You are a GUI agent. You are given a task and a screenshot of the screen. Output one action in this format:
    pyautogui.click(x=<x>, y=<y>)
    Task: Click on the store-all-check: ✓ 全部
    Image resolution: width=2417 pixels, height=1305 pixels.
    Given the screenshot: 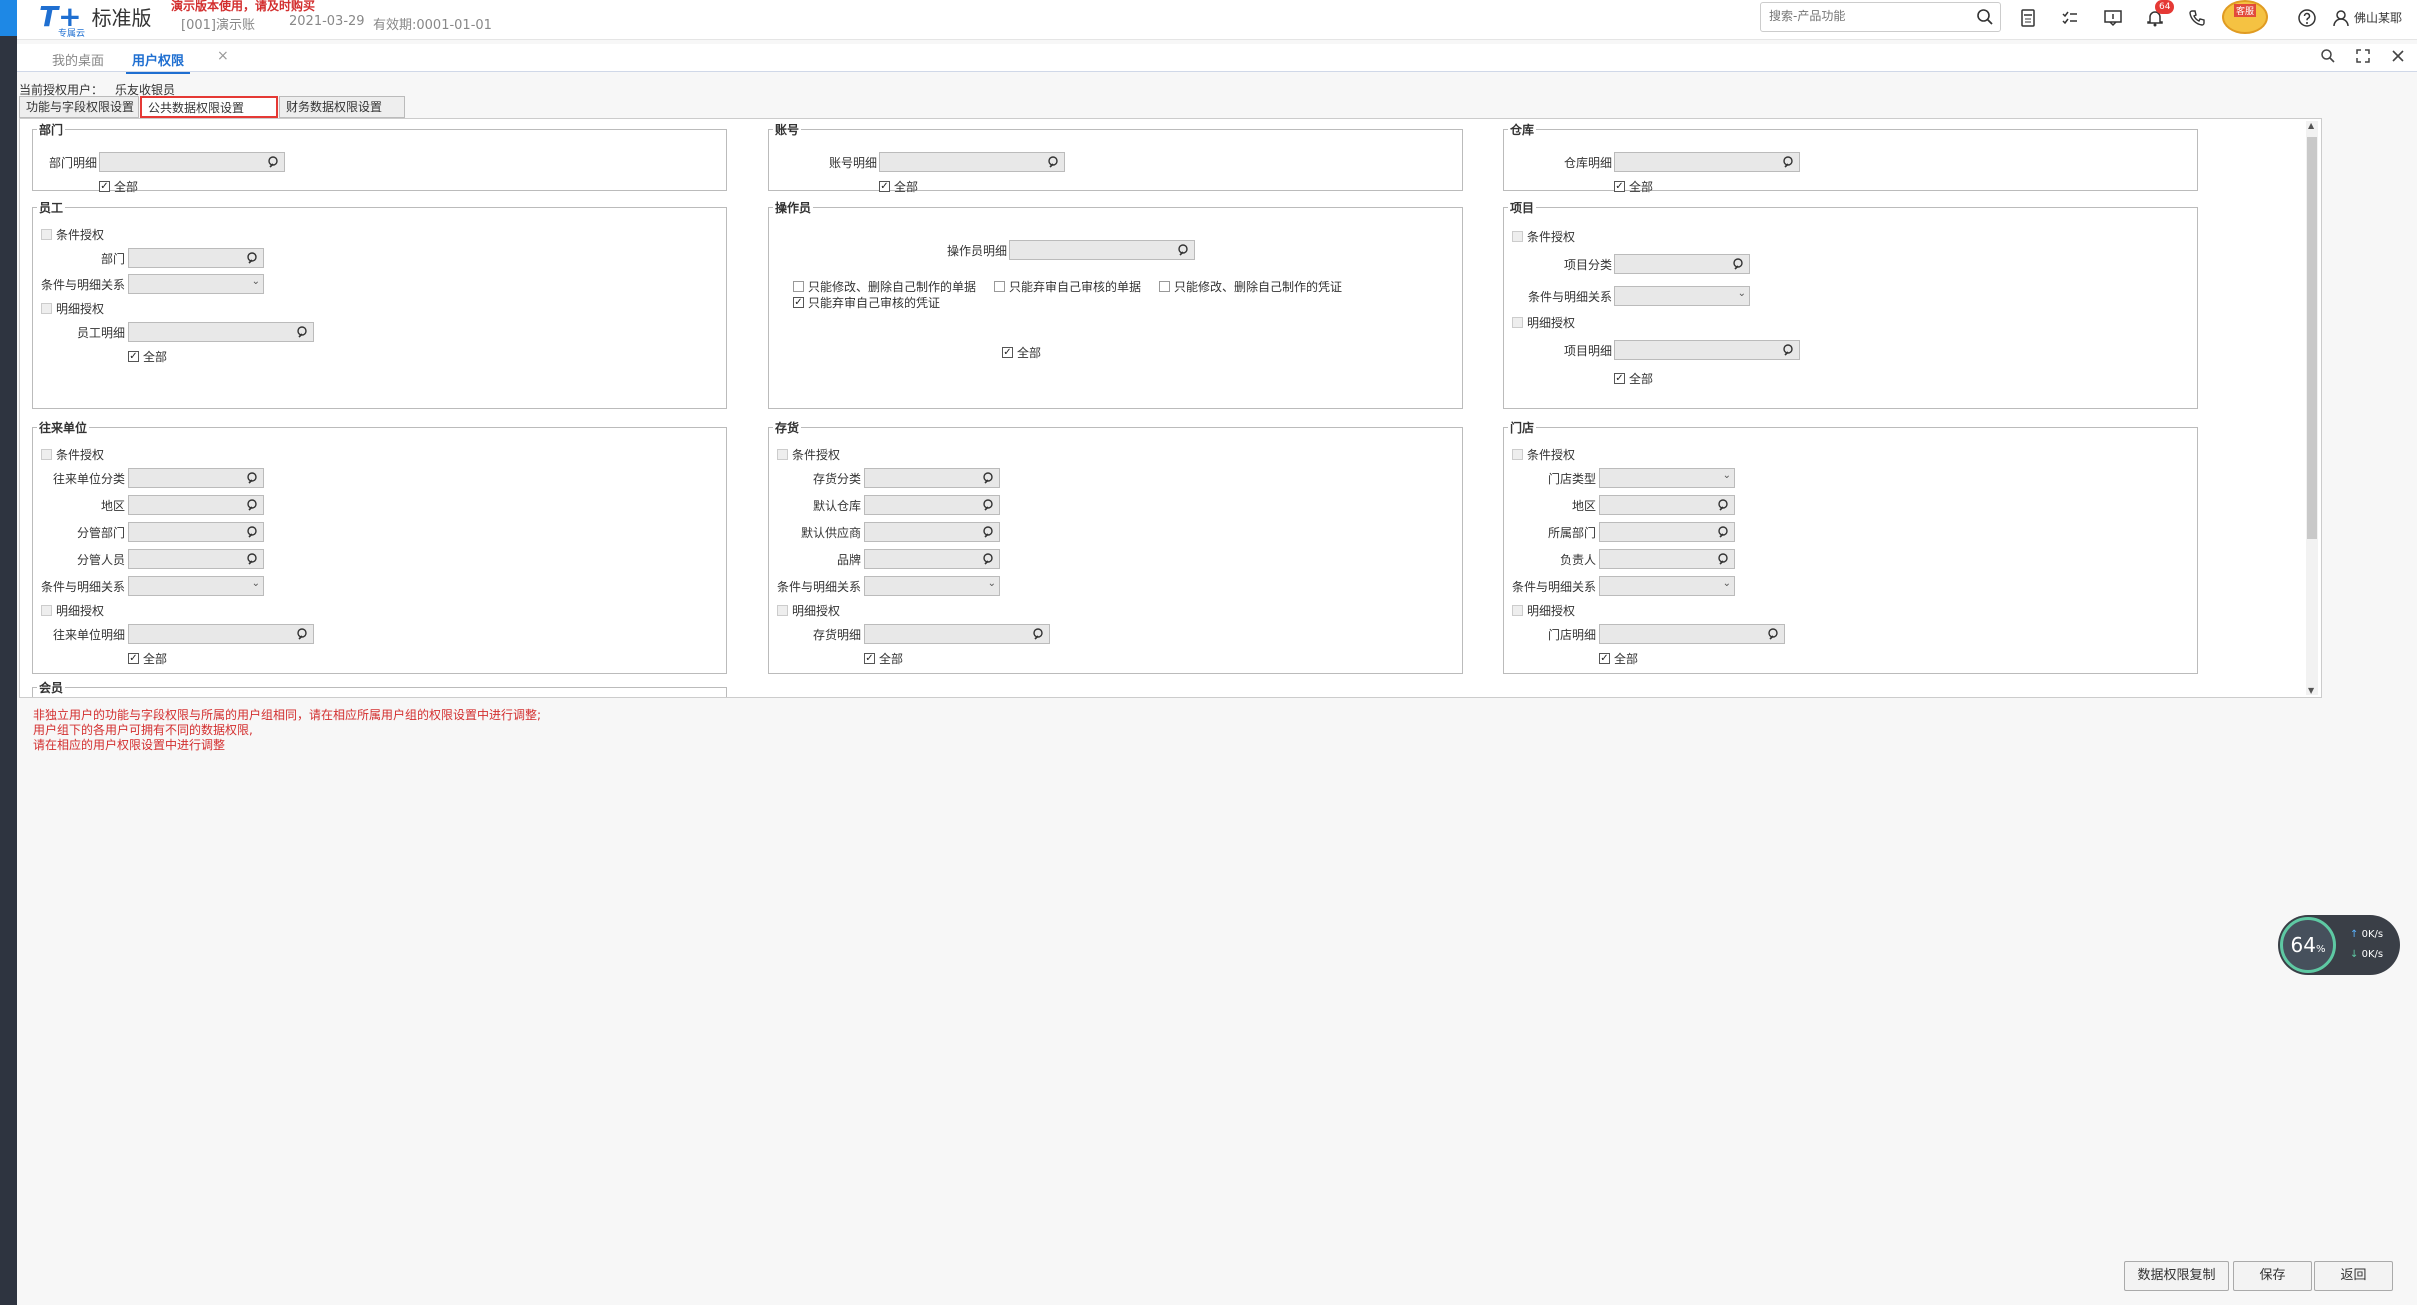 What is the action you would take?
    pyautogui.click(x=1618, y=658)
    